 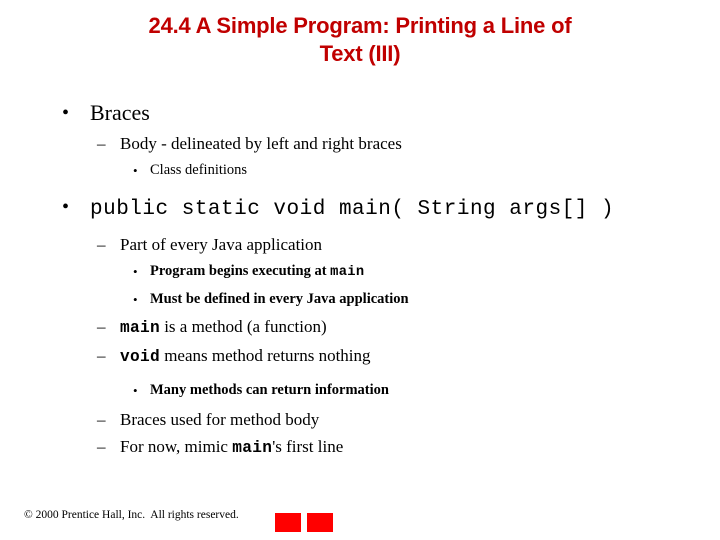 What do you see at coordinates (360, 447) in the screenshot?
I see `list-item: – For now, mimic main's first line` at bounding box center [360, 447].